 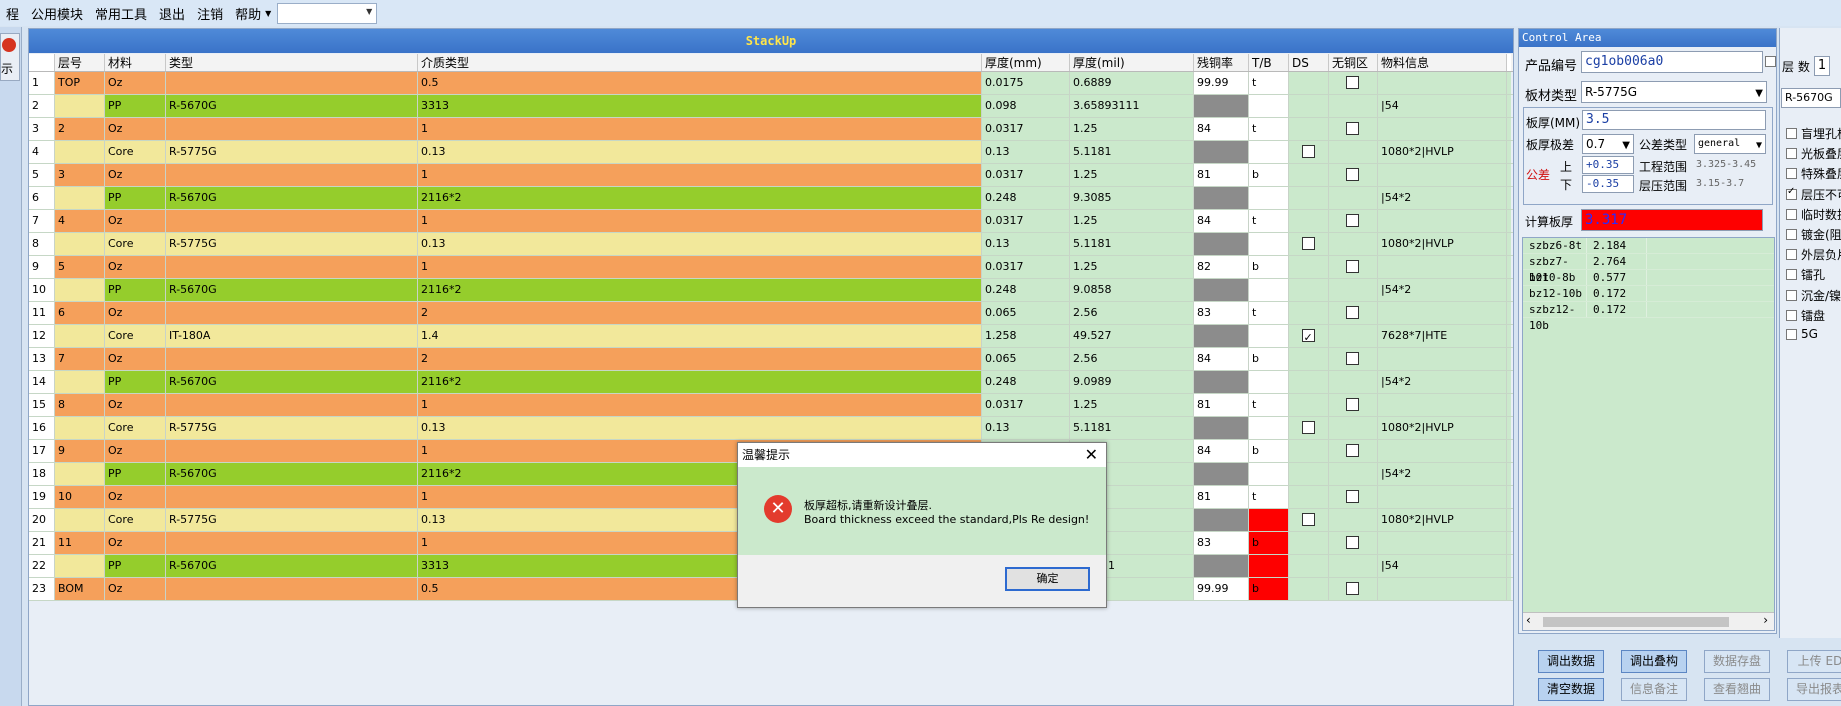 I want to click on cell-thickness-mil: 49.527, so click(x=1132, y=336).